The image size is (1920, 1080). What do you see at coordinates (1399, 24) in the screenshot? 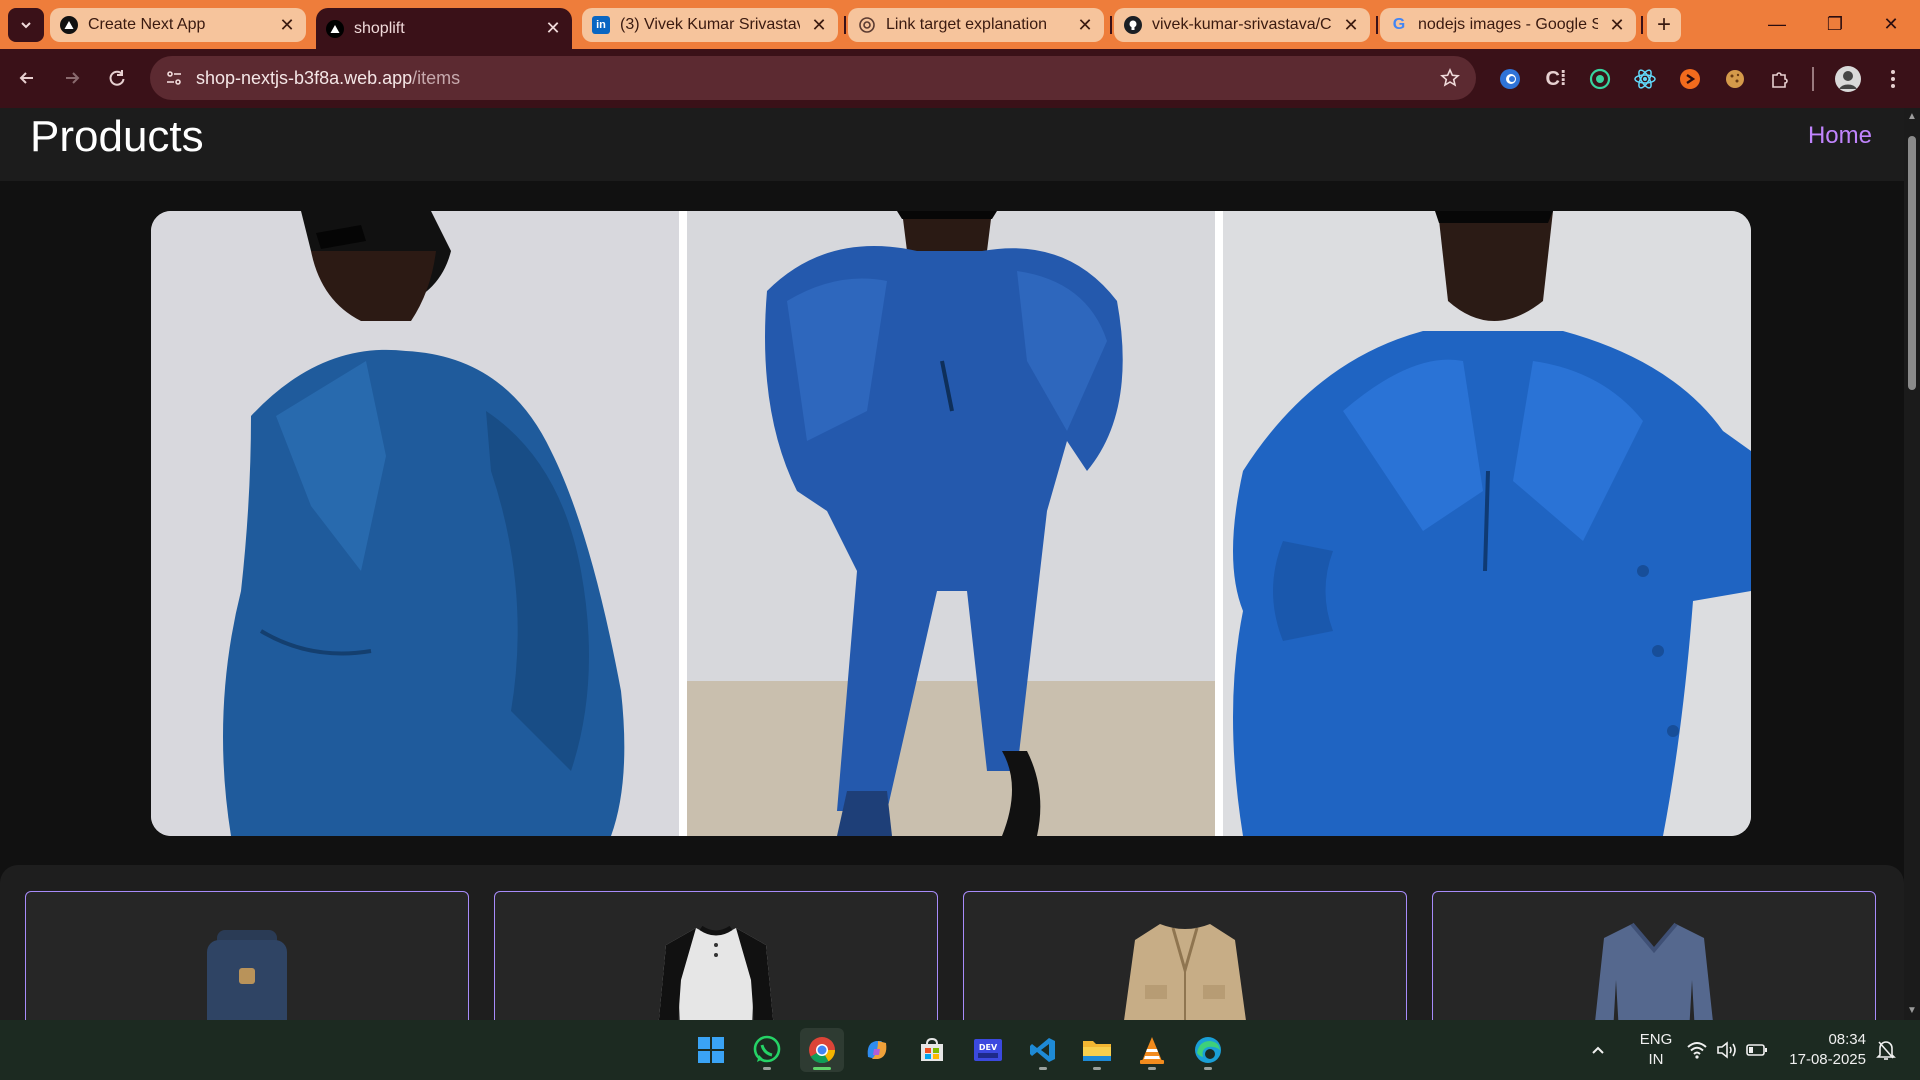
I see `google-icon: G` at bounding box center [1399, 24].